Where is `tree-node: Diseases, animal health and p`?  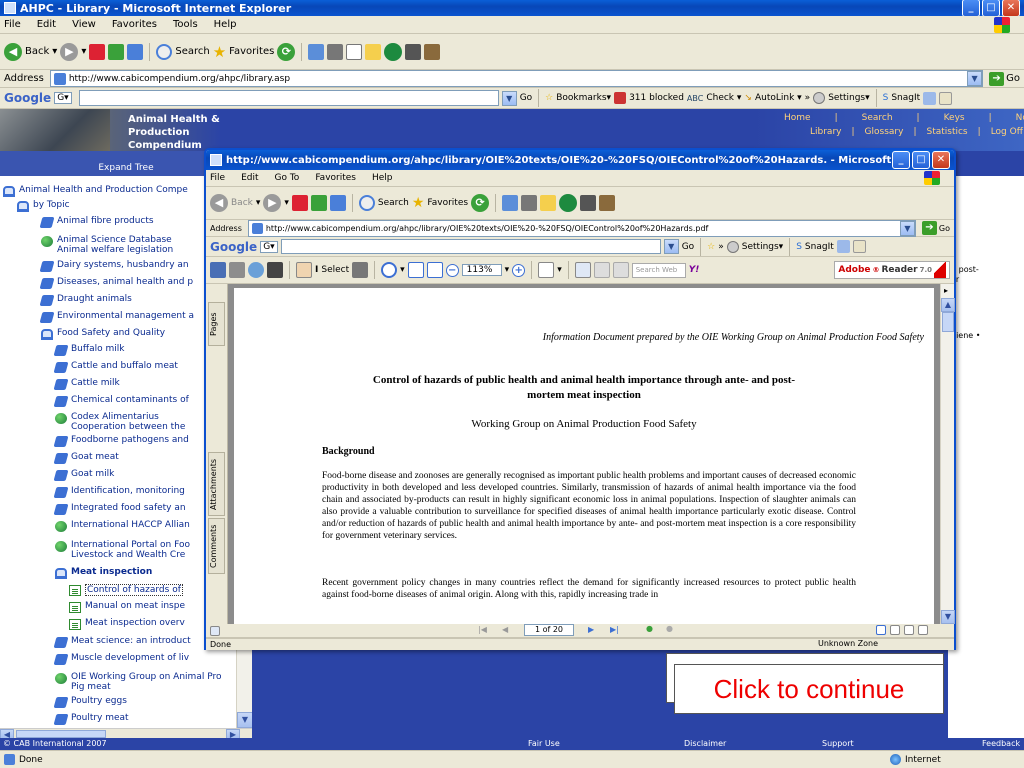 tree-node: Diseases, animal health and p is located at coordinates (116, 283).